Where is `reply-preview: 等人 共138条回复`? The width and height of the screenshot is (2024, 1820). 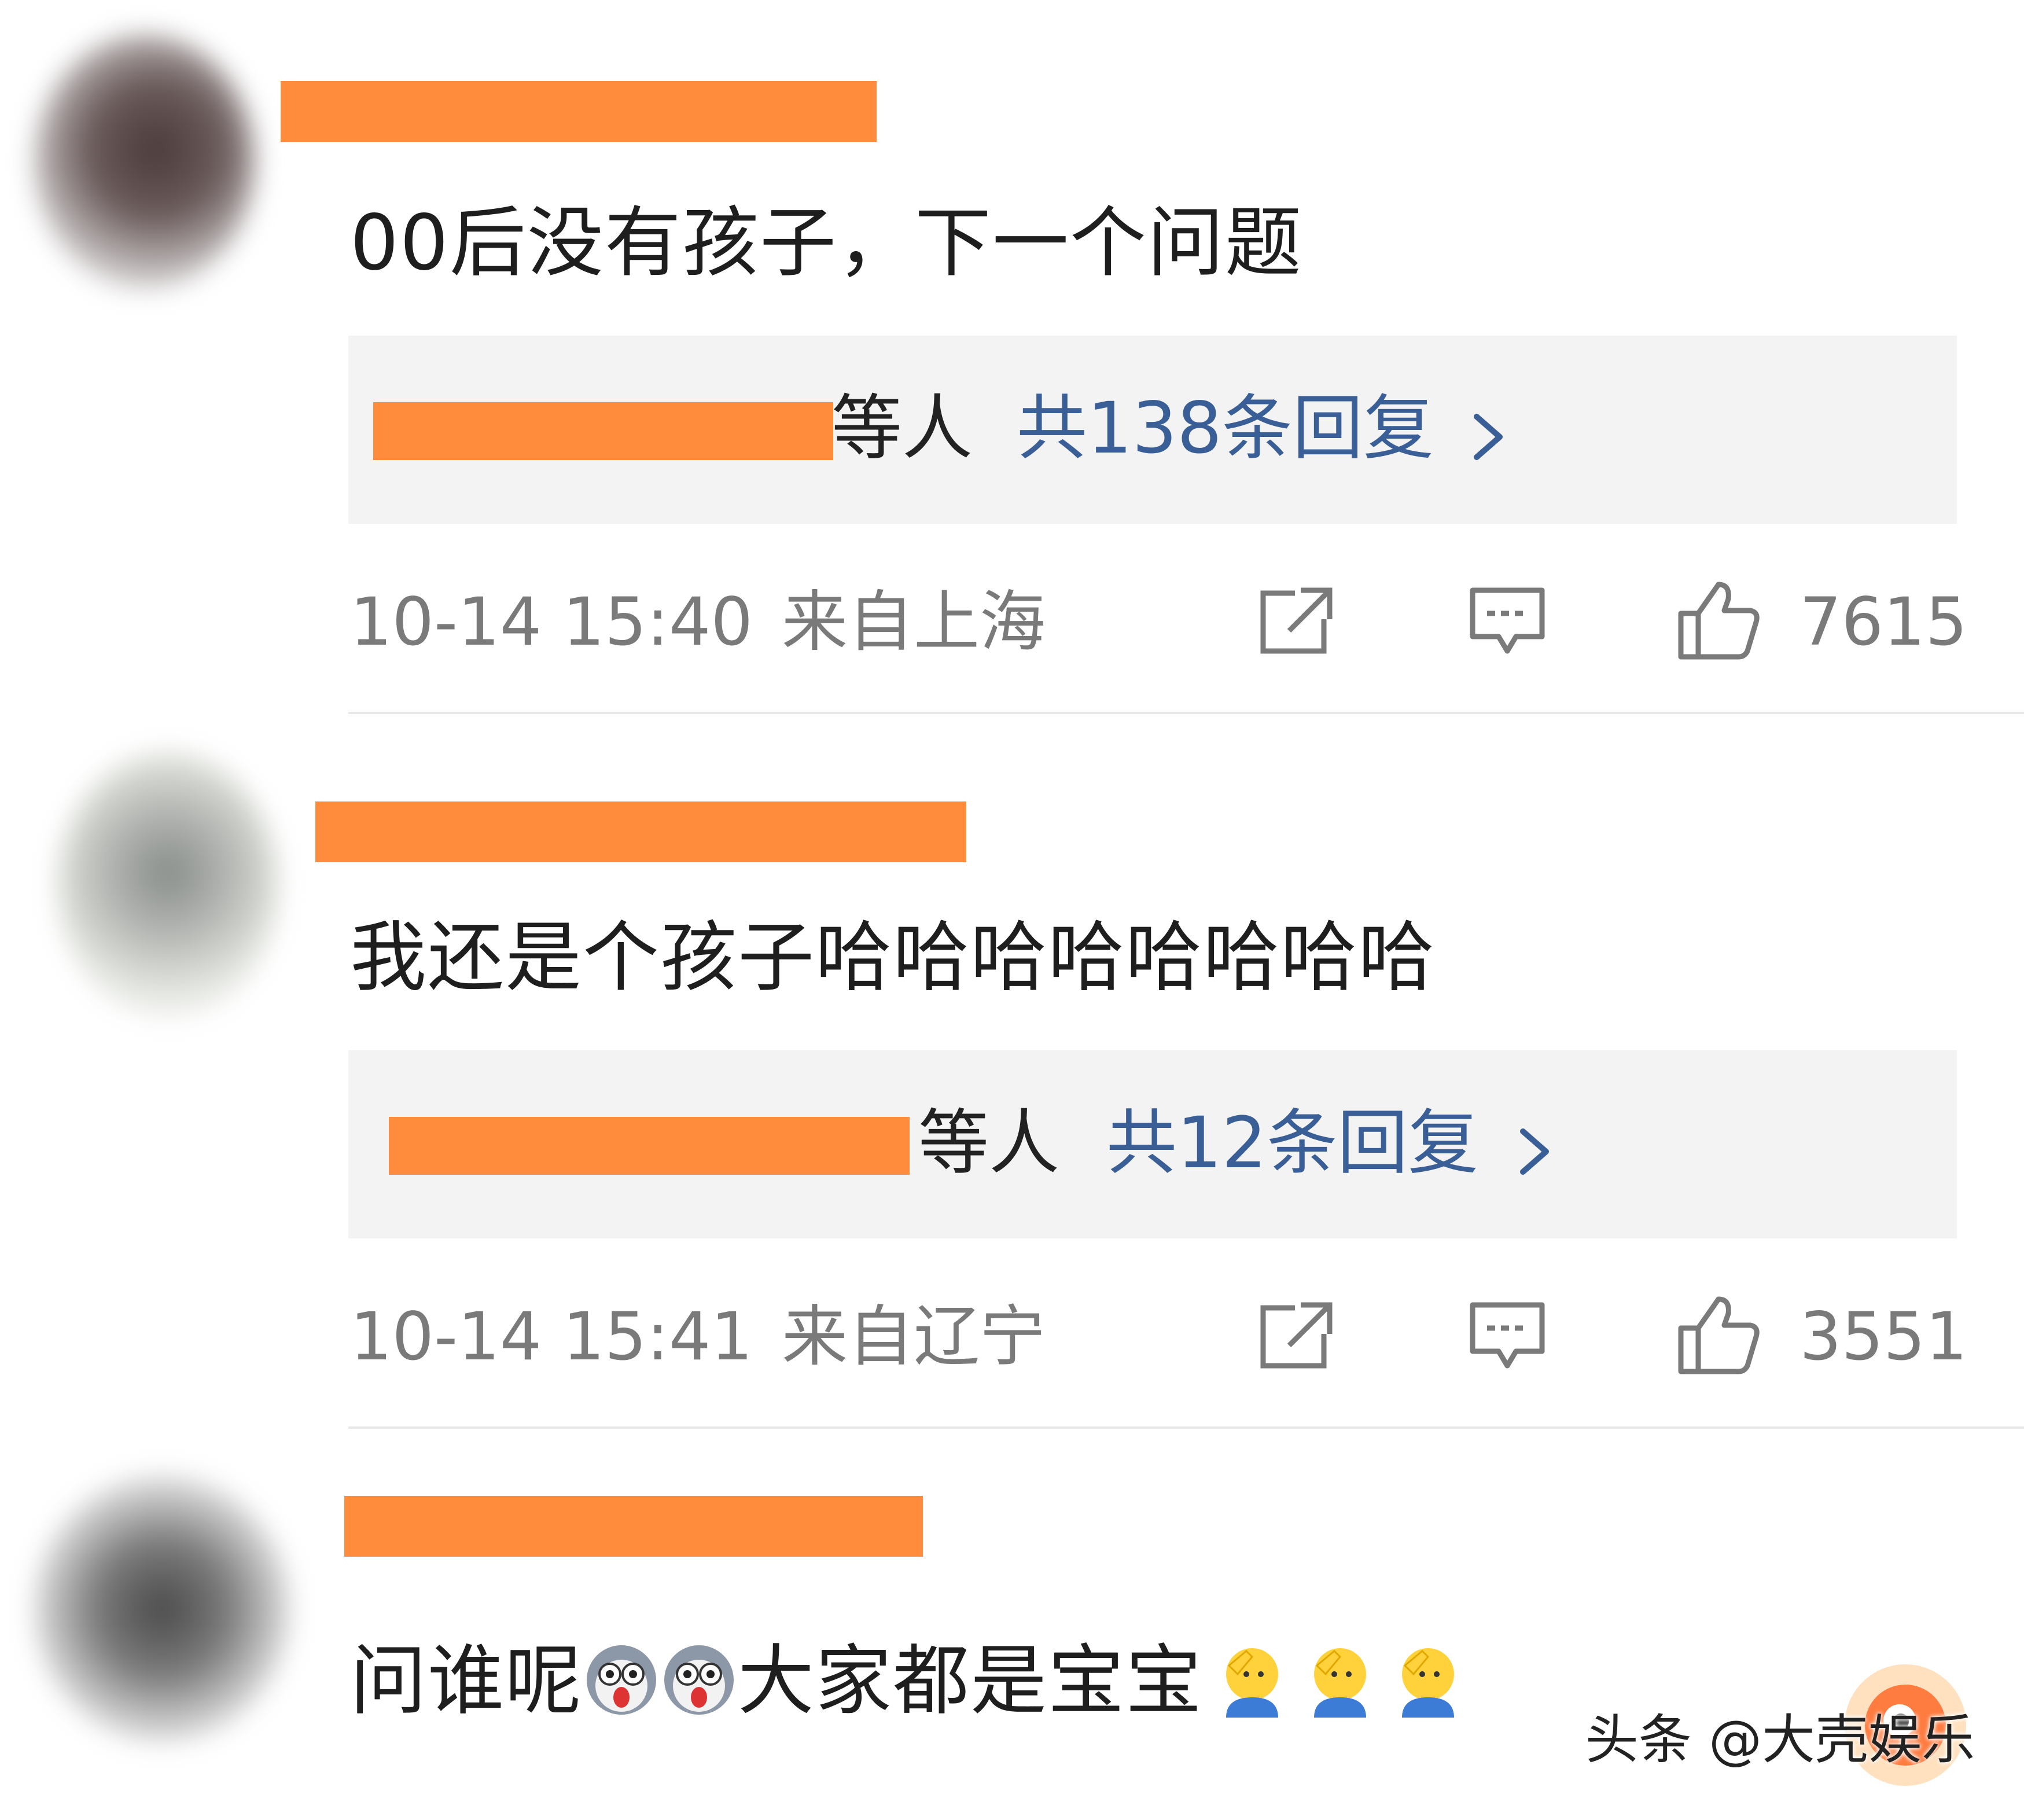
reply-preview: 等人 共138条回复 is located at coordinates (1152, 430).